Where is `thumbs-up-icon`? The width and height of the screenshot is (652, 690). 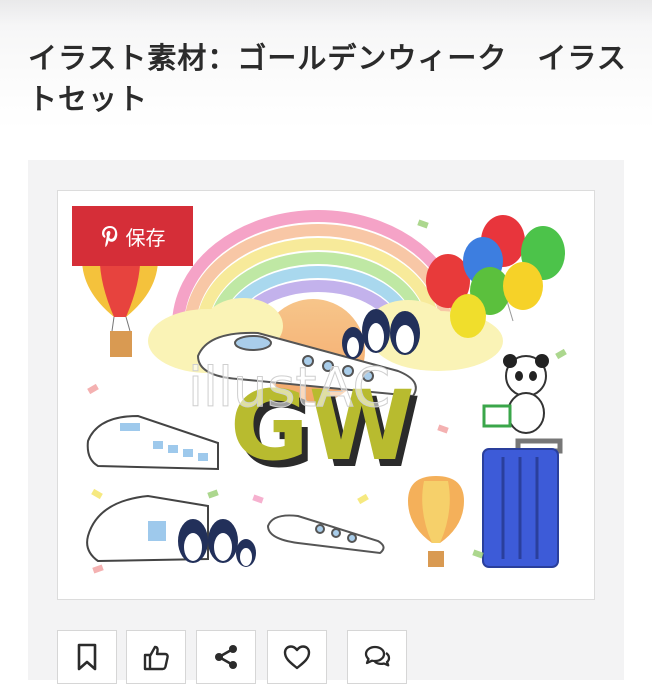
thumbs-up-icon is located at coordinates (156, 658).